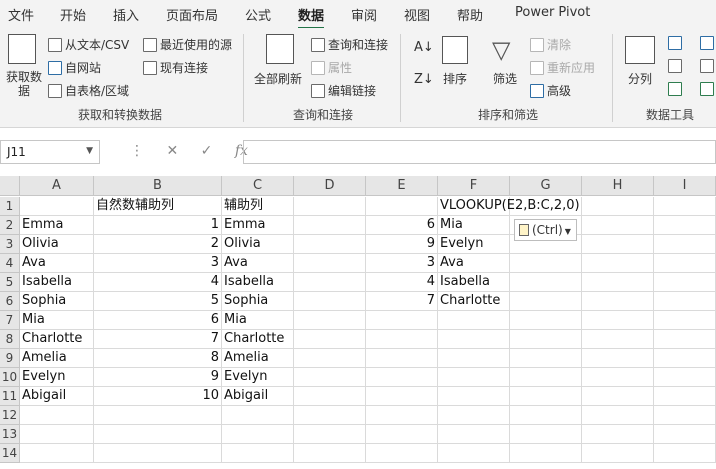 This screenshot has width=716, height=469. What do you see at coordinates (330, 377) in the screenshot?
I see `cell-d10` at bounding box center [330, 377].